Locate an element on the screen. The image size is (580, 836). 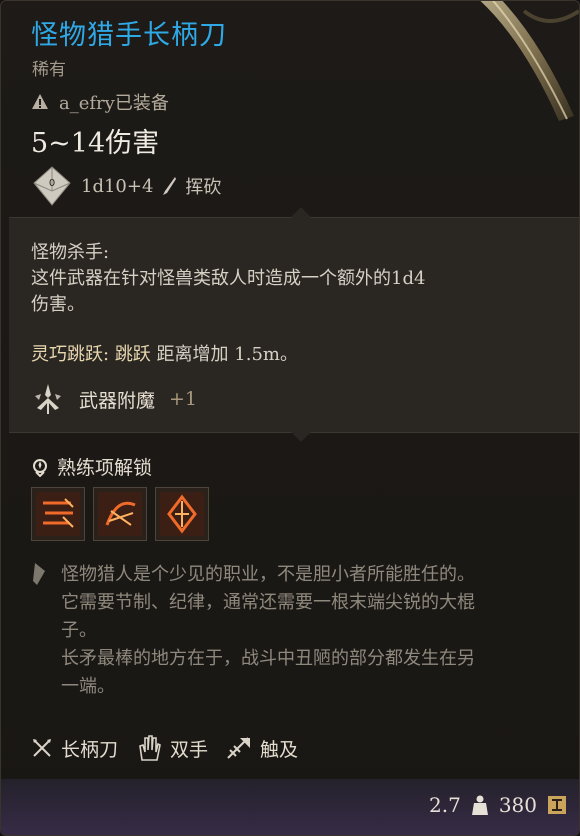
item-price: 380 is located at coordinates (517, 805).